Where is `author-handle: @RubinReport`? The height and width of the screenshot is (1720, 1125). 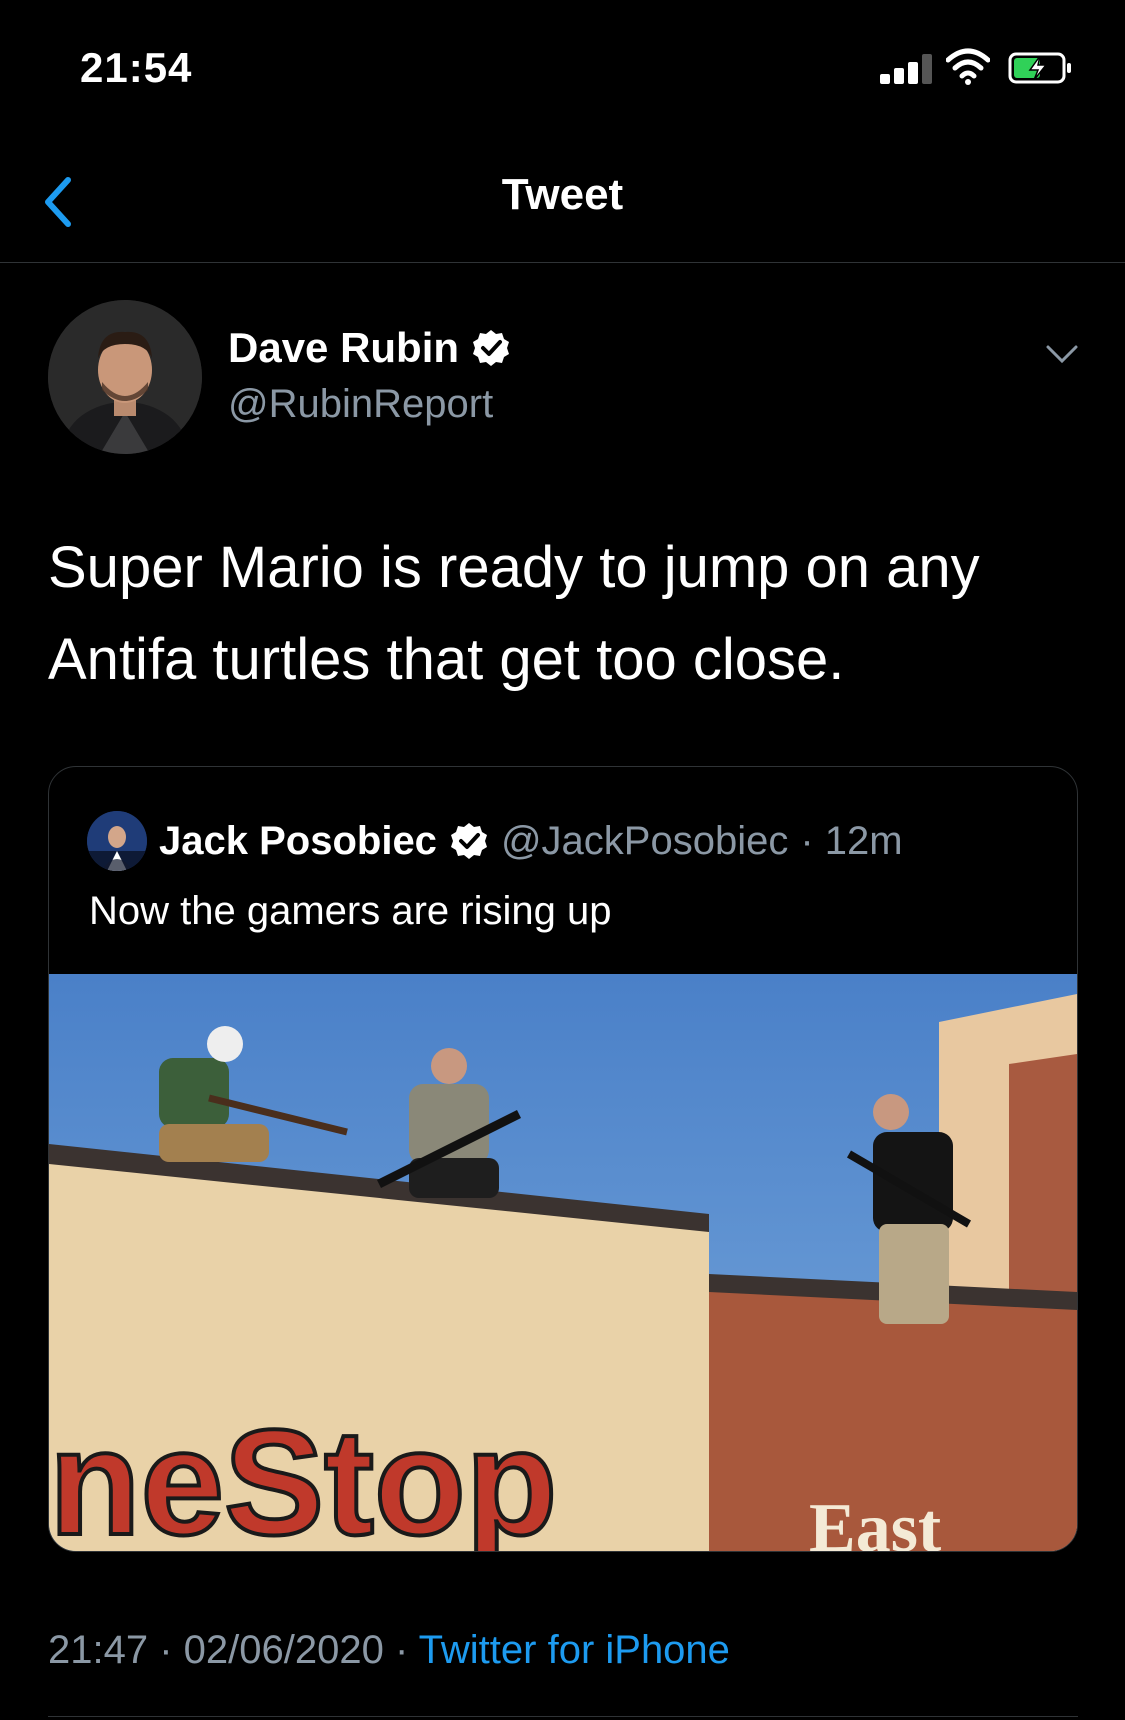 author-handle: @RubinReport is located at coordinates (360, 404).